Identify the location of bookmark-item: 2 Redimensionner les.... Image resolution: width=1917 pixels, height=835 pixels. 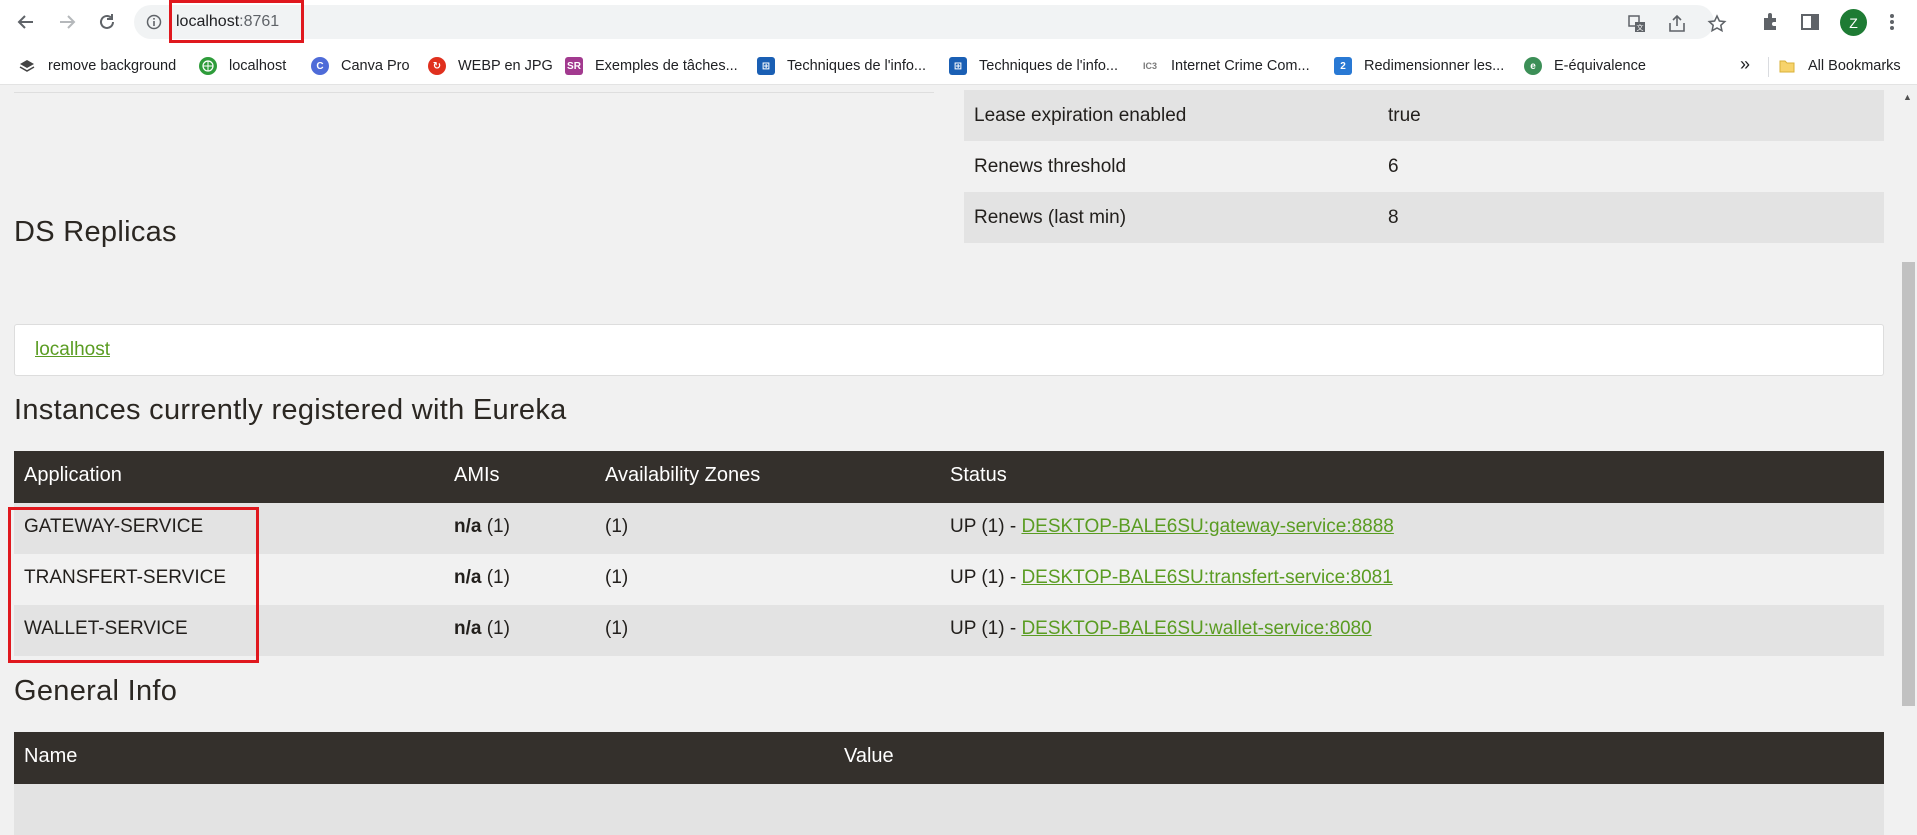
(1419, 66).